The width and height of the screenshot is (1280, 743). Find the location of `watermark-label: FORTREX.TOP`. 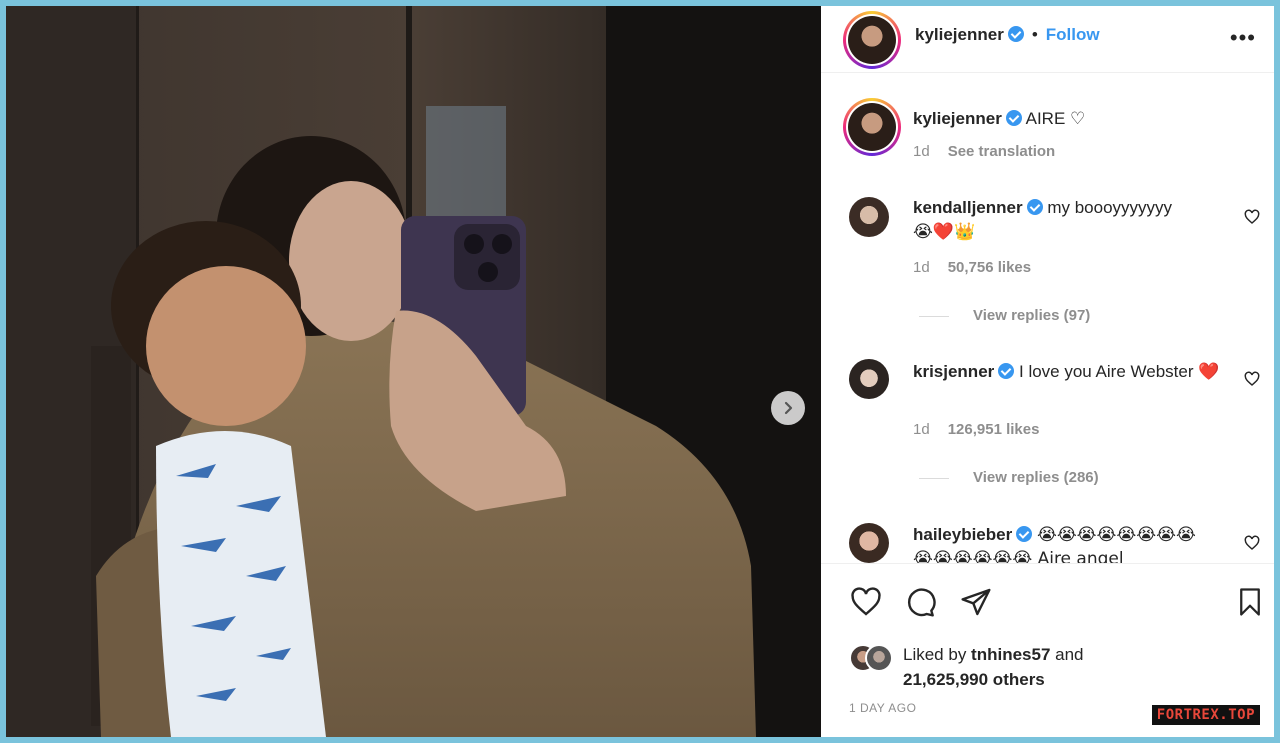

watermark-label: FORTREX.TOP is located at coordinates (1205, 715).